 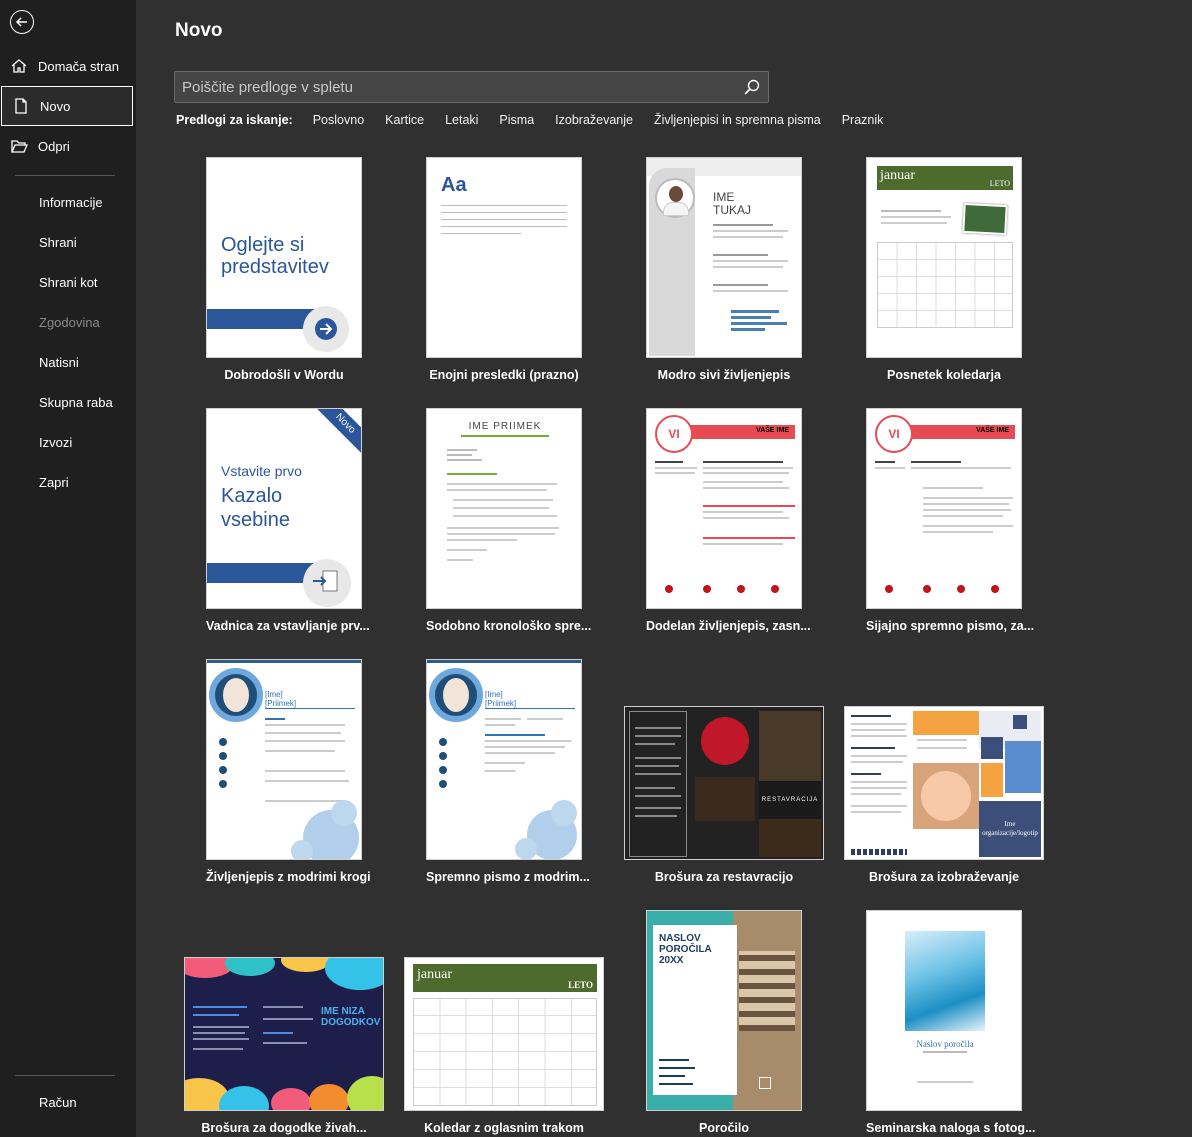 I want to click on template-search-box, so click(x=471, y=87).